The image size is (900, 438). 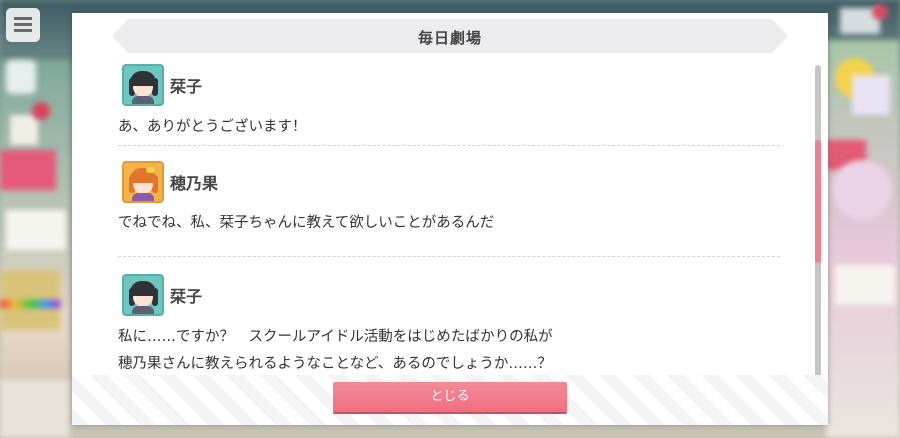 I want to click on dialogue-line: あ、ありがとうございます！, so click(x=212, y=127).